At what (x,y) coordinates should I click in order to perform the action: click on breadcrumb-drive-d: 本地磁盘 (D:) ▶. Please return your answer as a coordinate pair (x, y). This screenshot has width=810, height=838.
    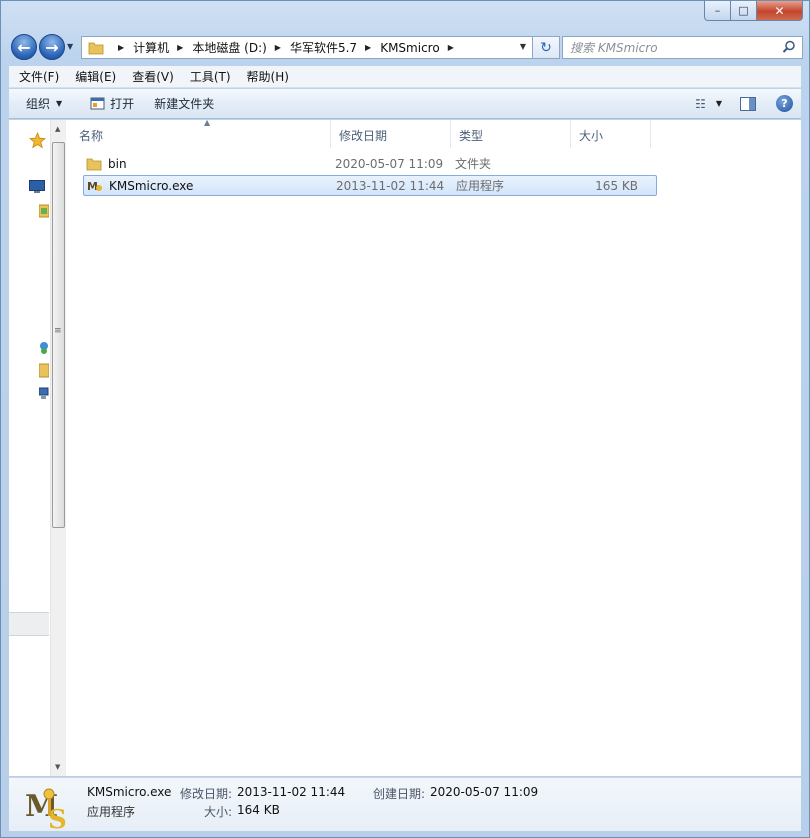
    Looking at the image, I should click on (241, 47).